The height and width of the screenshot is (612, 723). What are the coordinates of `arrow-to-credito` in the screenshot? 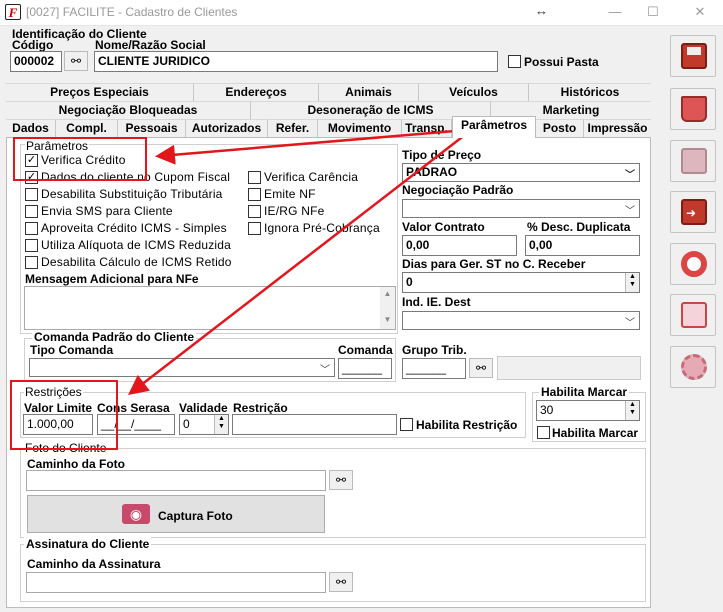 It's located at (305, 147).